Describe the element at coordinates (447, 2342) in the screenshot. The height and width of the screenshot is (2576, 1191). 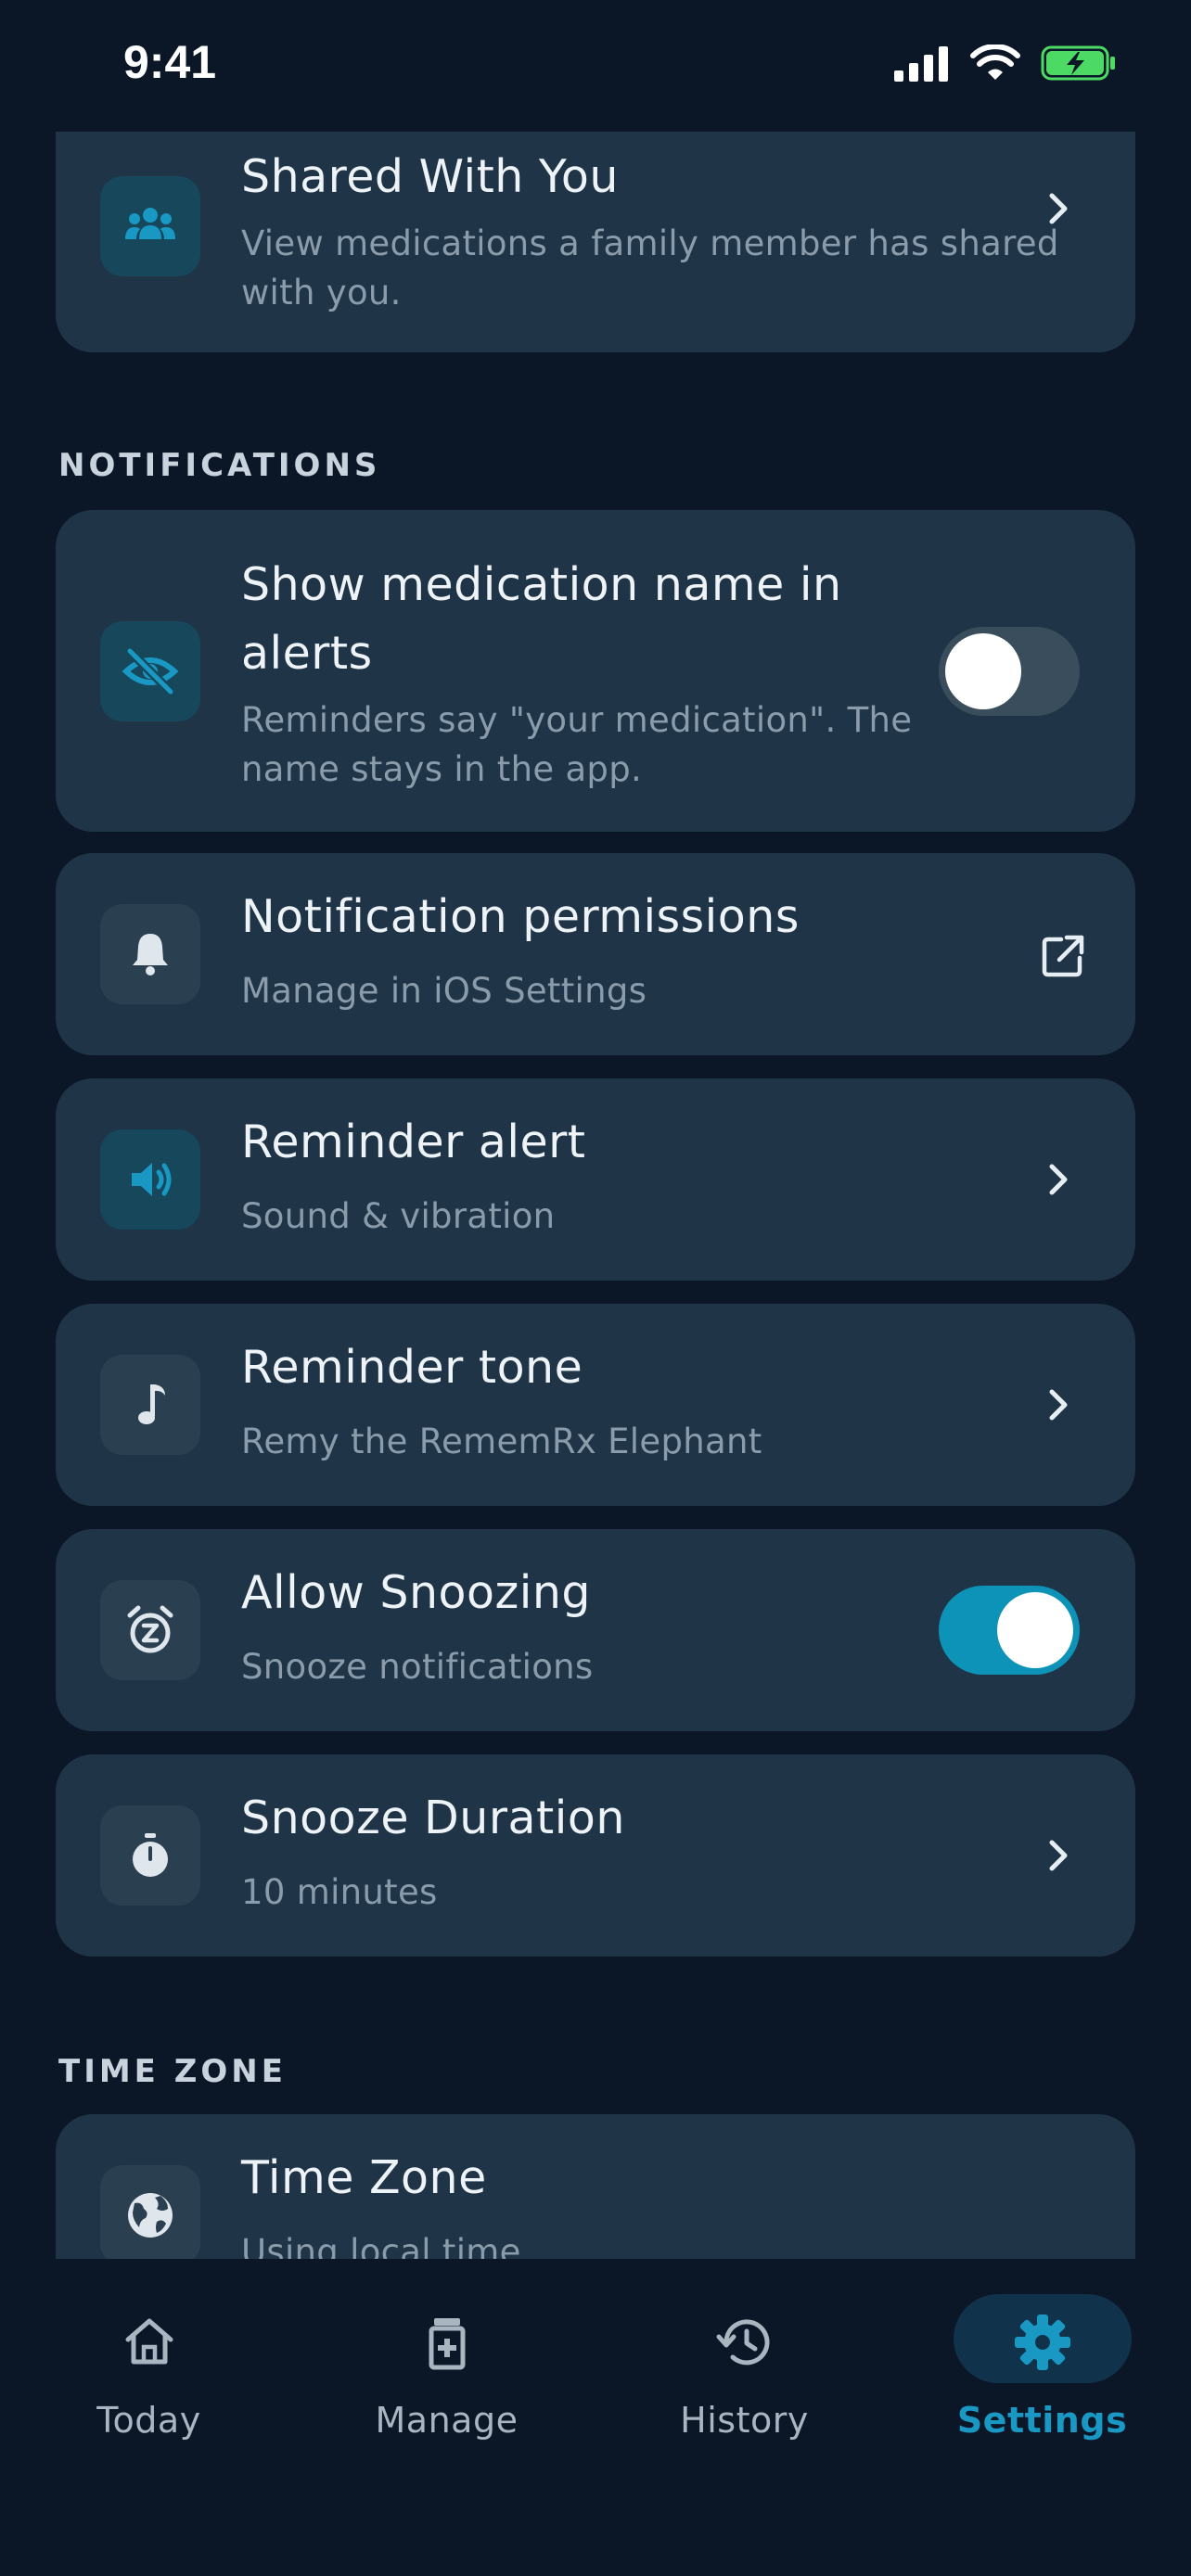
I see `medication-bottle-icon` at that location.